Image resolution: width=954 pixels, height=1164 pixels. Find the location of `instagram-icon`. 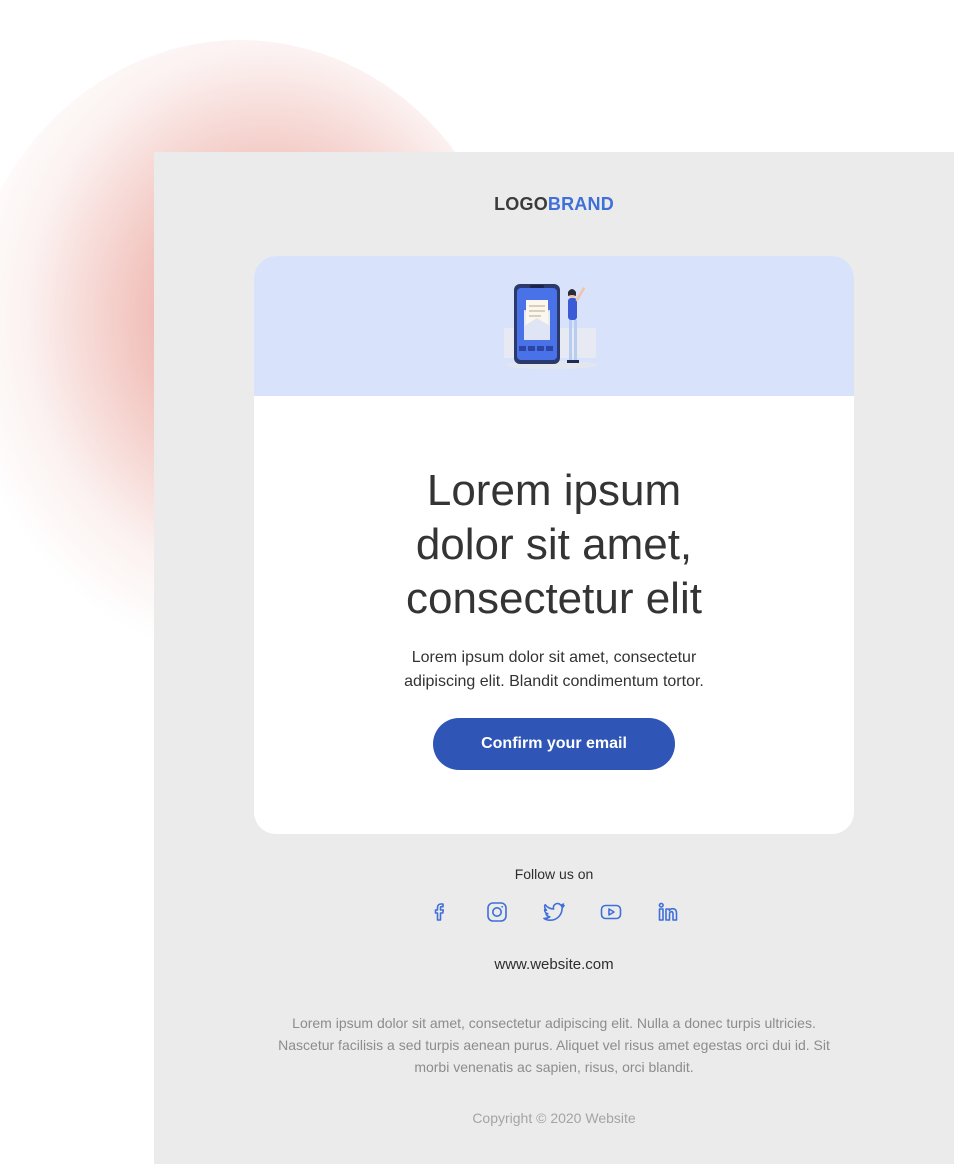

instagram-icon is located at coordinates (497, 912).